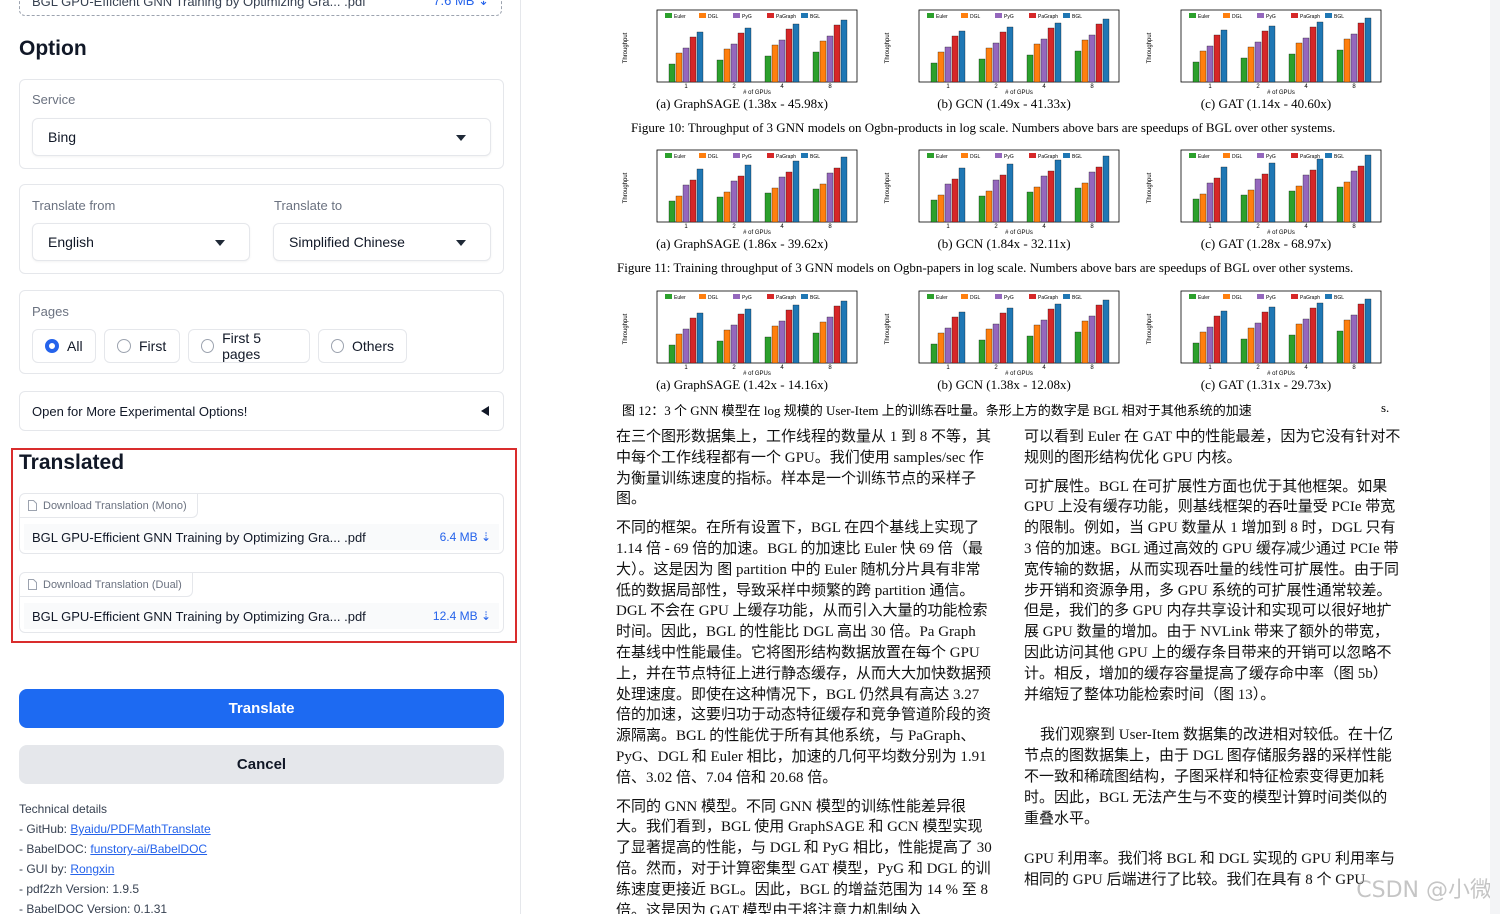 The height and width of the screenshot is (919, 1500). Describe the element at coordinates (362, 346) in the screenshot. I see `pages-radio-others: Others` at that location.